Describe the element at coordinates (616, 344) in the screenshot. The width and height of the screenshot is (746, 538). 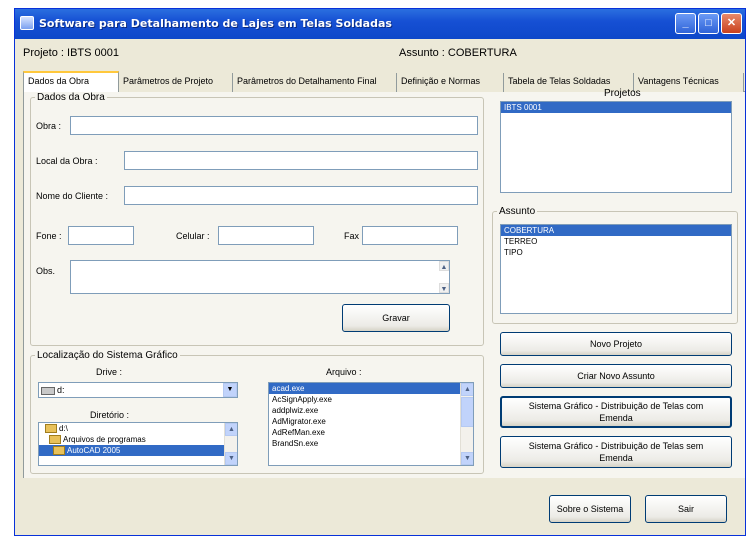
I see `novo-projeto-button: Novo Projeto` at that location.